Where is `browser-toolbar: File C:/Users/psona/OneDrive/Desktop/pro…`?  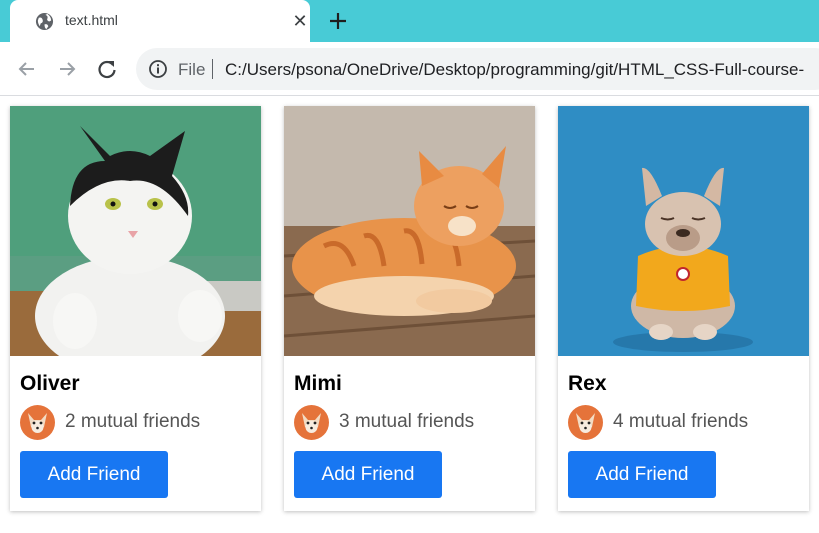
browser-toolbar: File C:/Users/psona/OneDrive/Desktop/pro… is located at coordinates (409, 69).